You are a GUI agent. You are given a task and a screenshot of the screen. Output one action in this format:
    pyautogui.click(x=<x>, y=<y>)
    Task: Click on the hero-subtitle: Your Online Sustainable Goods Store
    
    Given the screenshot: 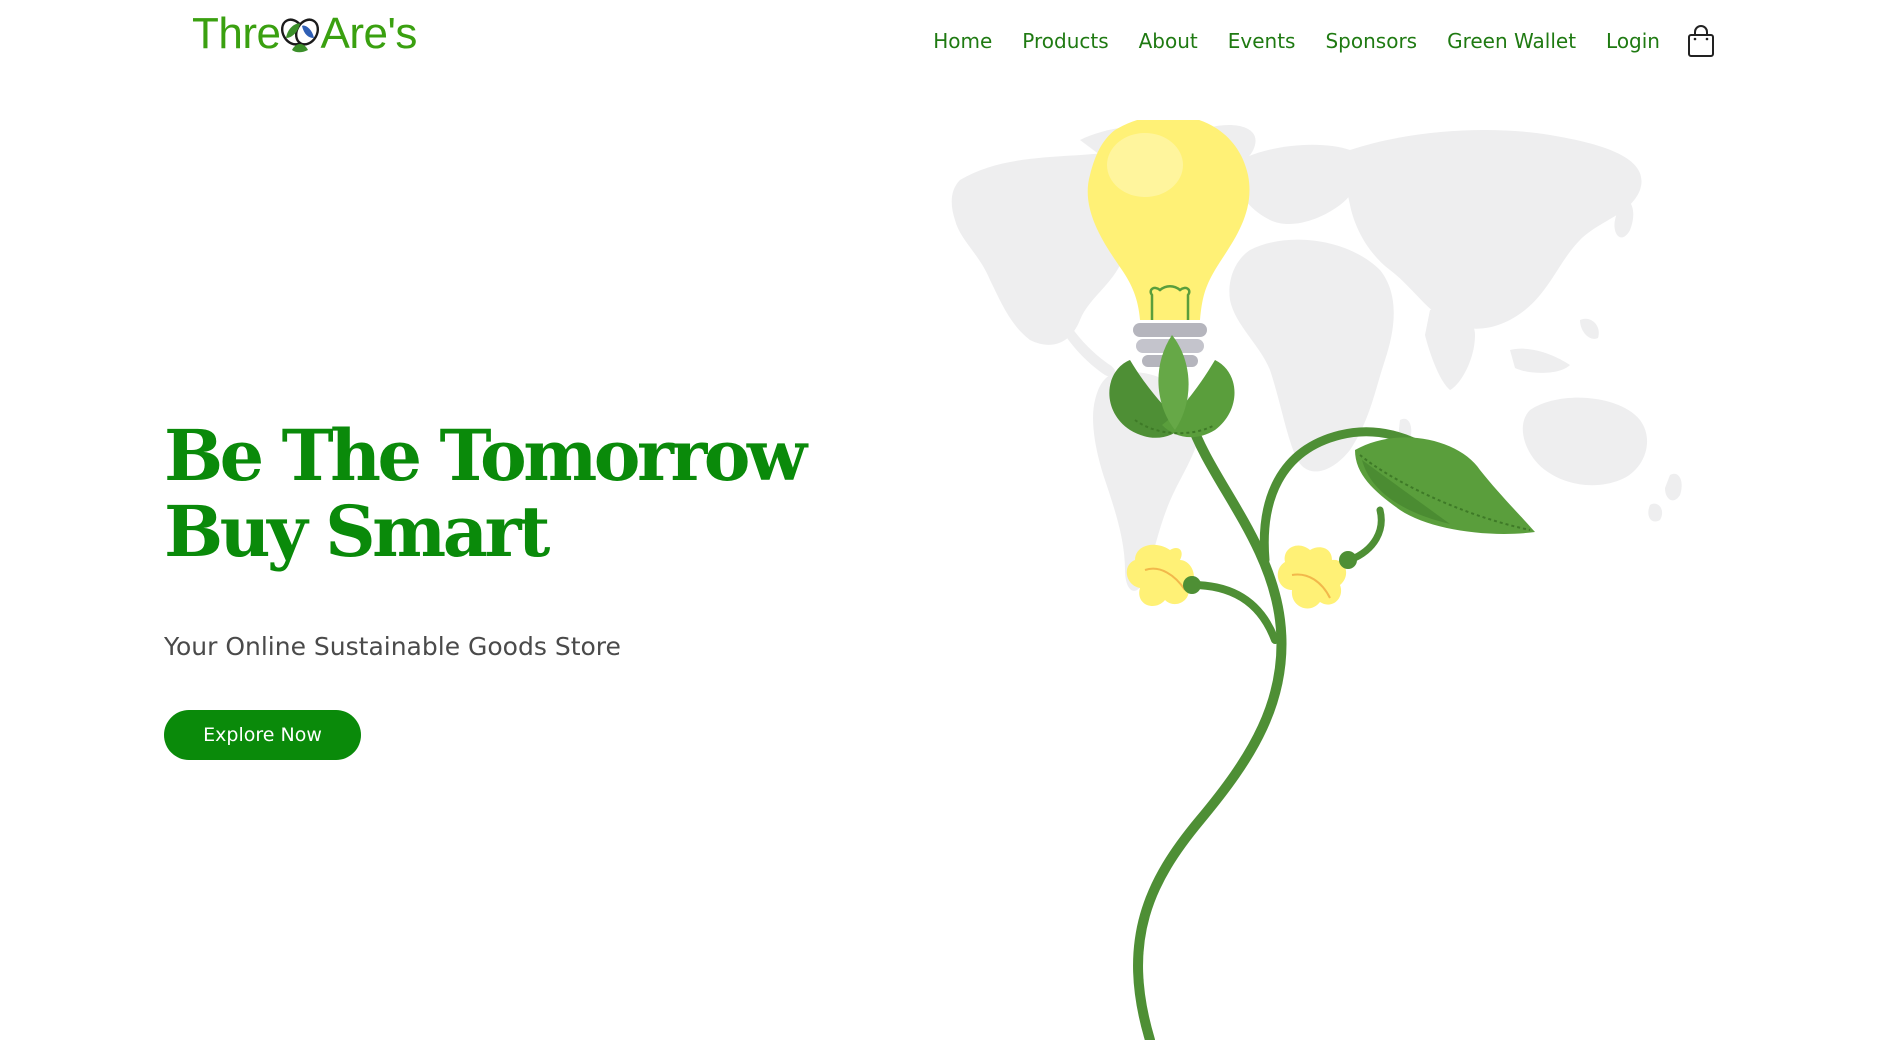 What is the action you would take?
    pyautogui.click(x=392, y=646)
    